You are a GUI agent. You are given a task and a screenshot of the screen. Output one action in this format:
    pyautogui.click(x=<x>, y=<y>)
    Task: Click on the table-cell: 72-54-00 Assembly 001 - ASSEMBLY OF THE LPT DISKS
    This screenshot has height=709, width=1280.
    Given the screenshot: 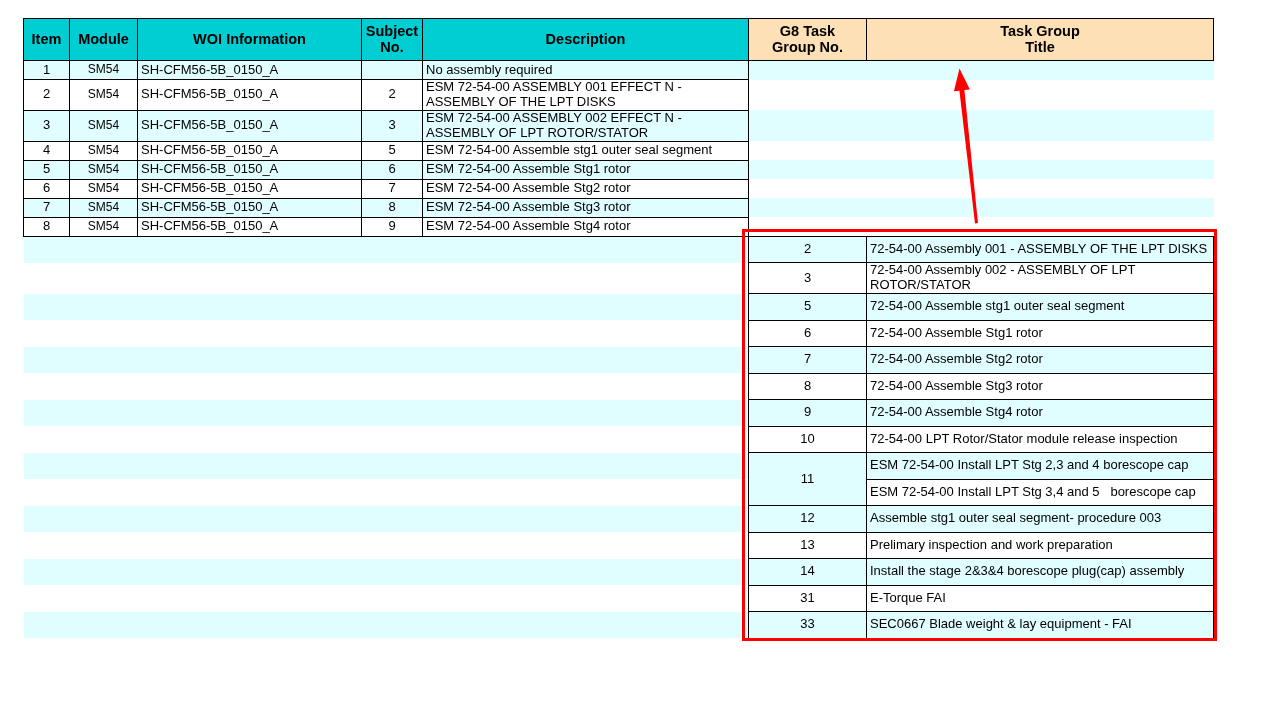 What is the action you would take?
    pyautogui.click(x=1040, y=249)
    